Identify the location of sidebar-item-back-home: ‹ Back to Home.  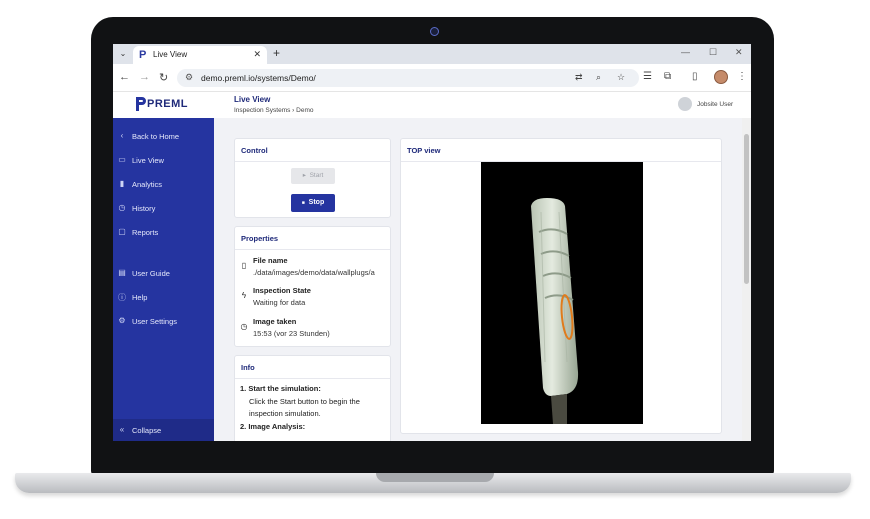
(163, 138).